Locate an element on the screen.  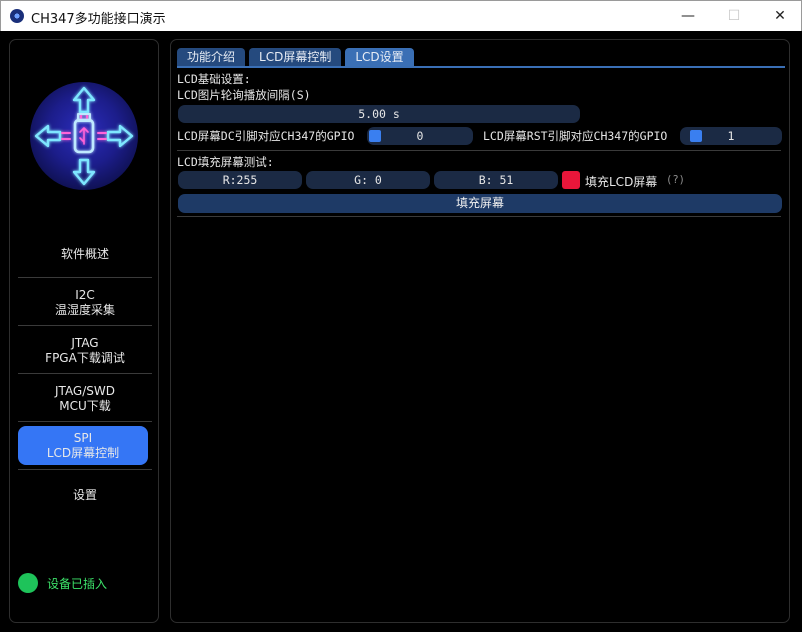
basic-settings-heading: LCD基础设置: is located at coordinates (214, 79).